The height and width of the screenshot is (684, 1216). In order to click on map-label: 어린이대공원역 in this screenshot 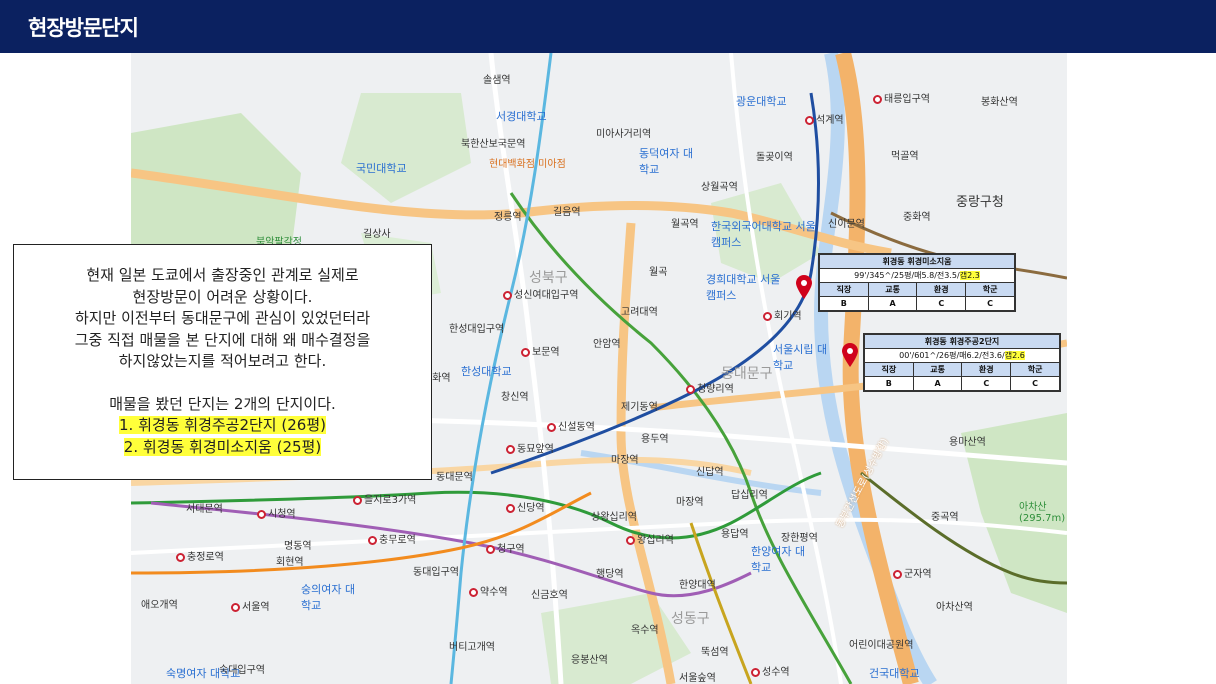, I will do `click(881, 645)`.